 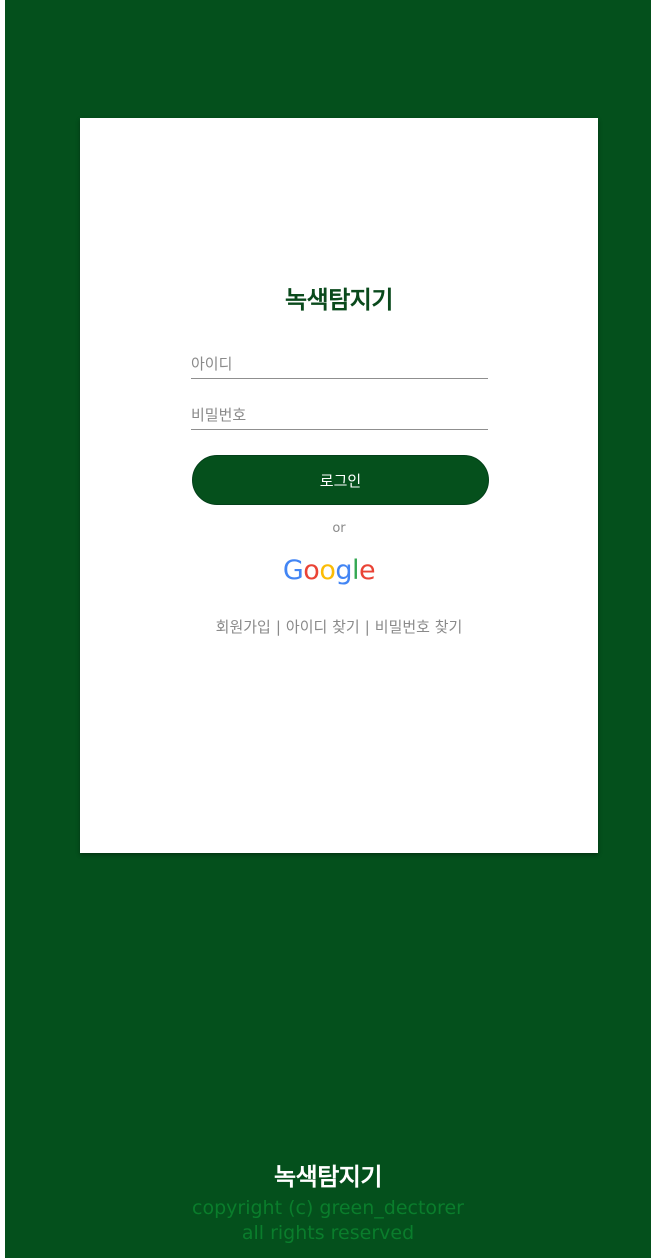 I want to click on find-id-link: 아이디 찾기, so click(x=323, y=627).